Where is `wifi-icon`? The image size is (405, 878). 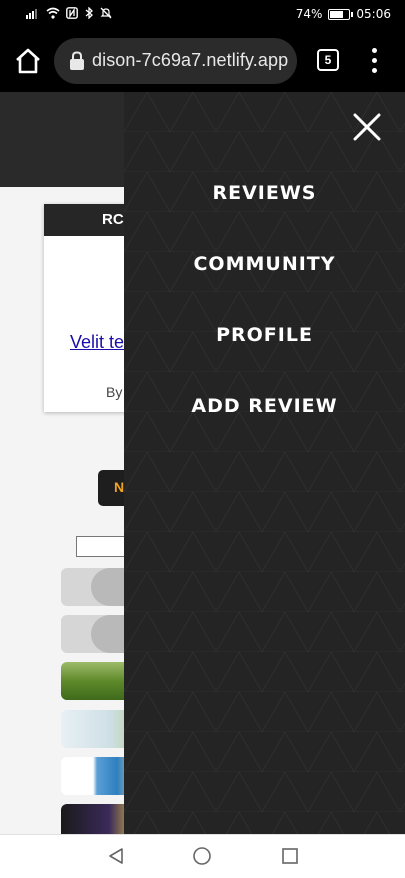
wifi-icon is located at coordinates (53, 13).